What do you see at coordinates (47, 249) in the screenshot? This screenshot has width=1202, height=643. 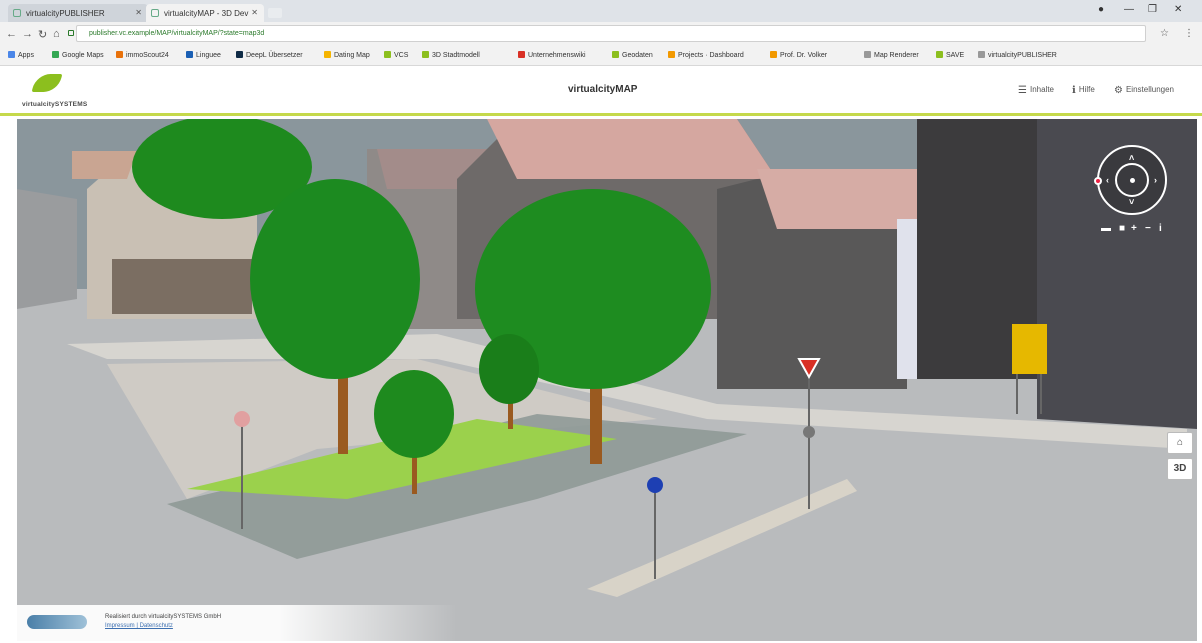 I see `building` at bounding box center [47, 249].